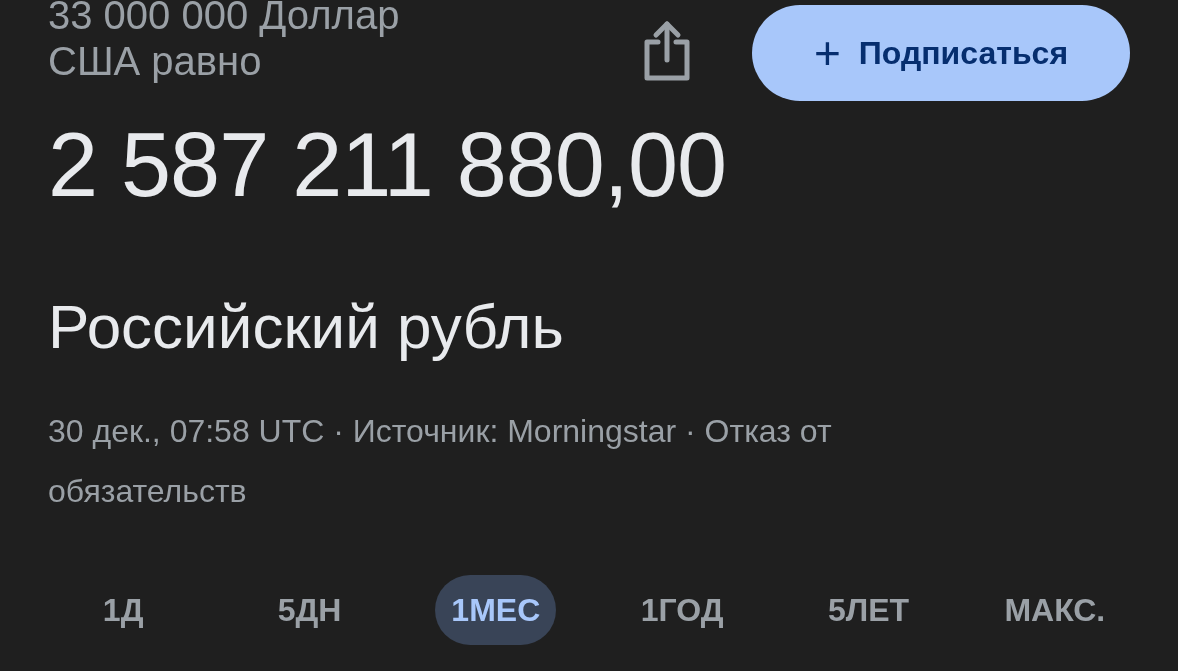 The height and width of the screenshot is (671, 1178). What do you see at coordinates (123, 610) in the screenshot?
I see `range-tab: 1Д` at bounding box center [123, 610].